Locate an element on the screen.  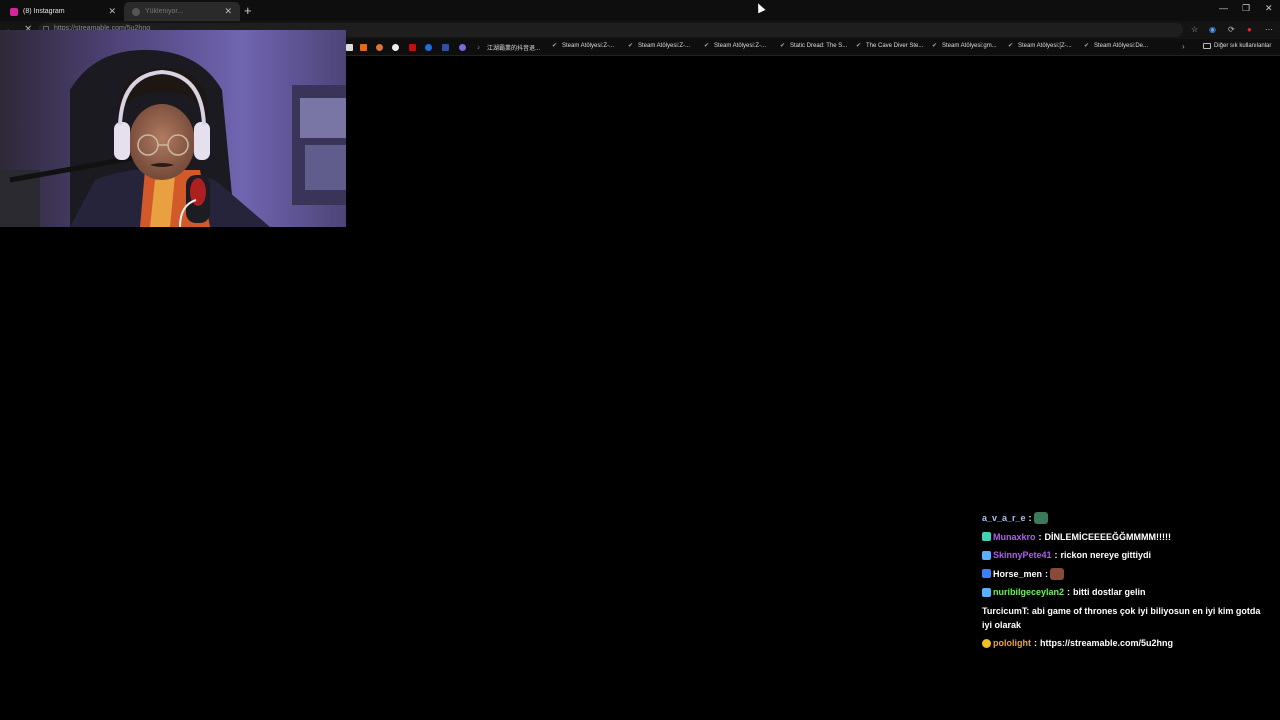
chat-message: nuribilgeceylan2 : bitti dostlar gelin is located at coordinates (1127, 592).